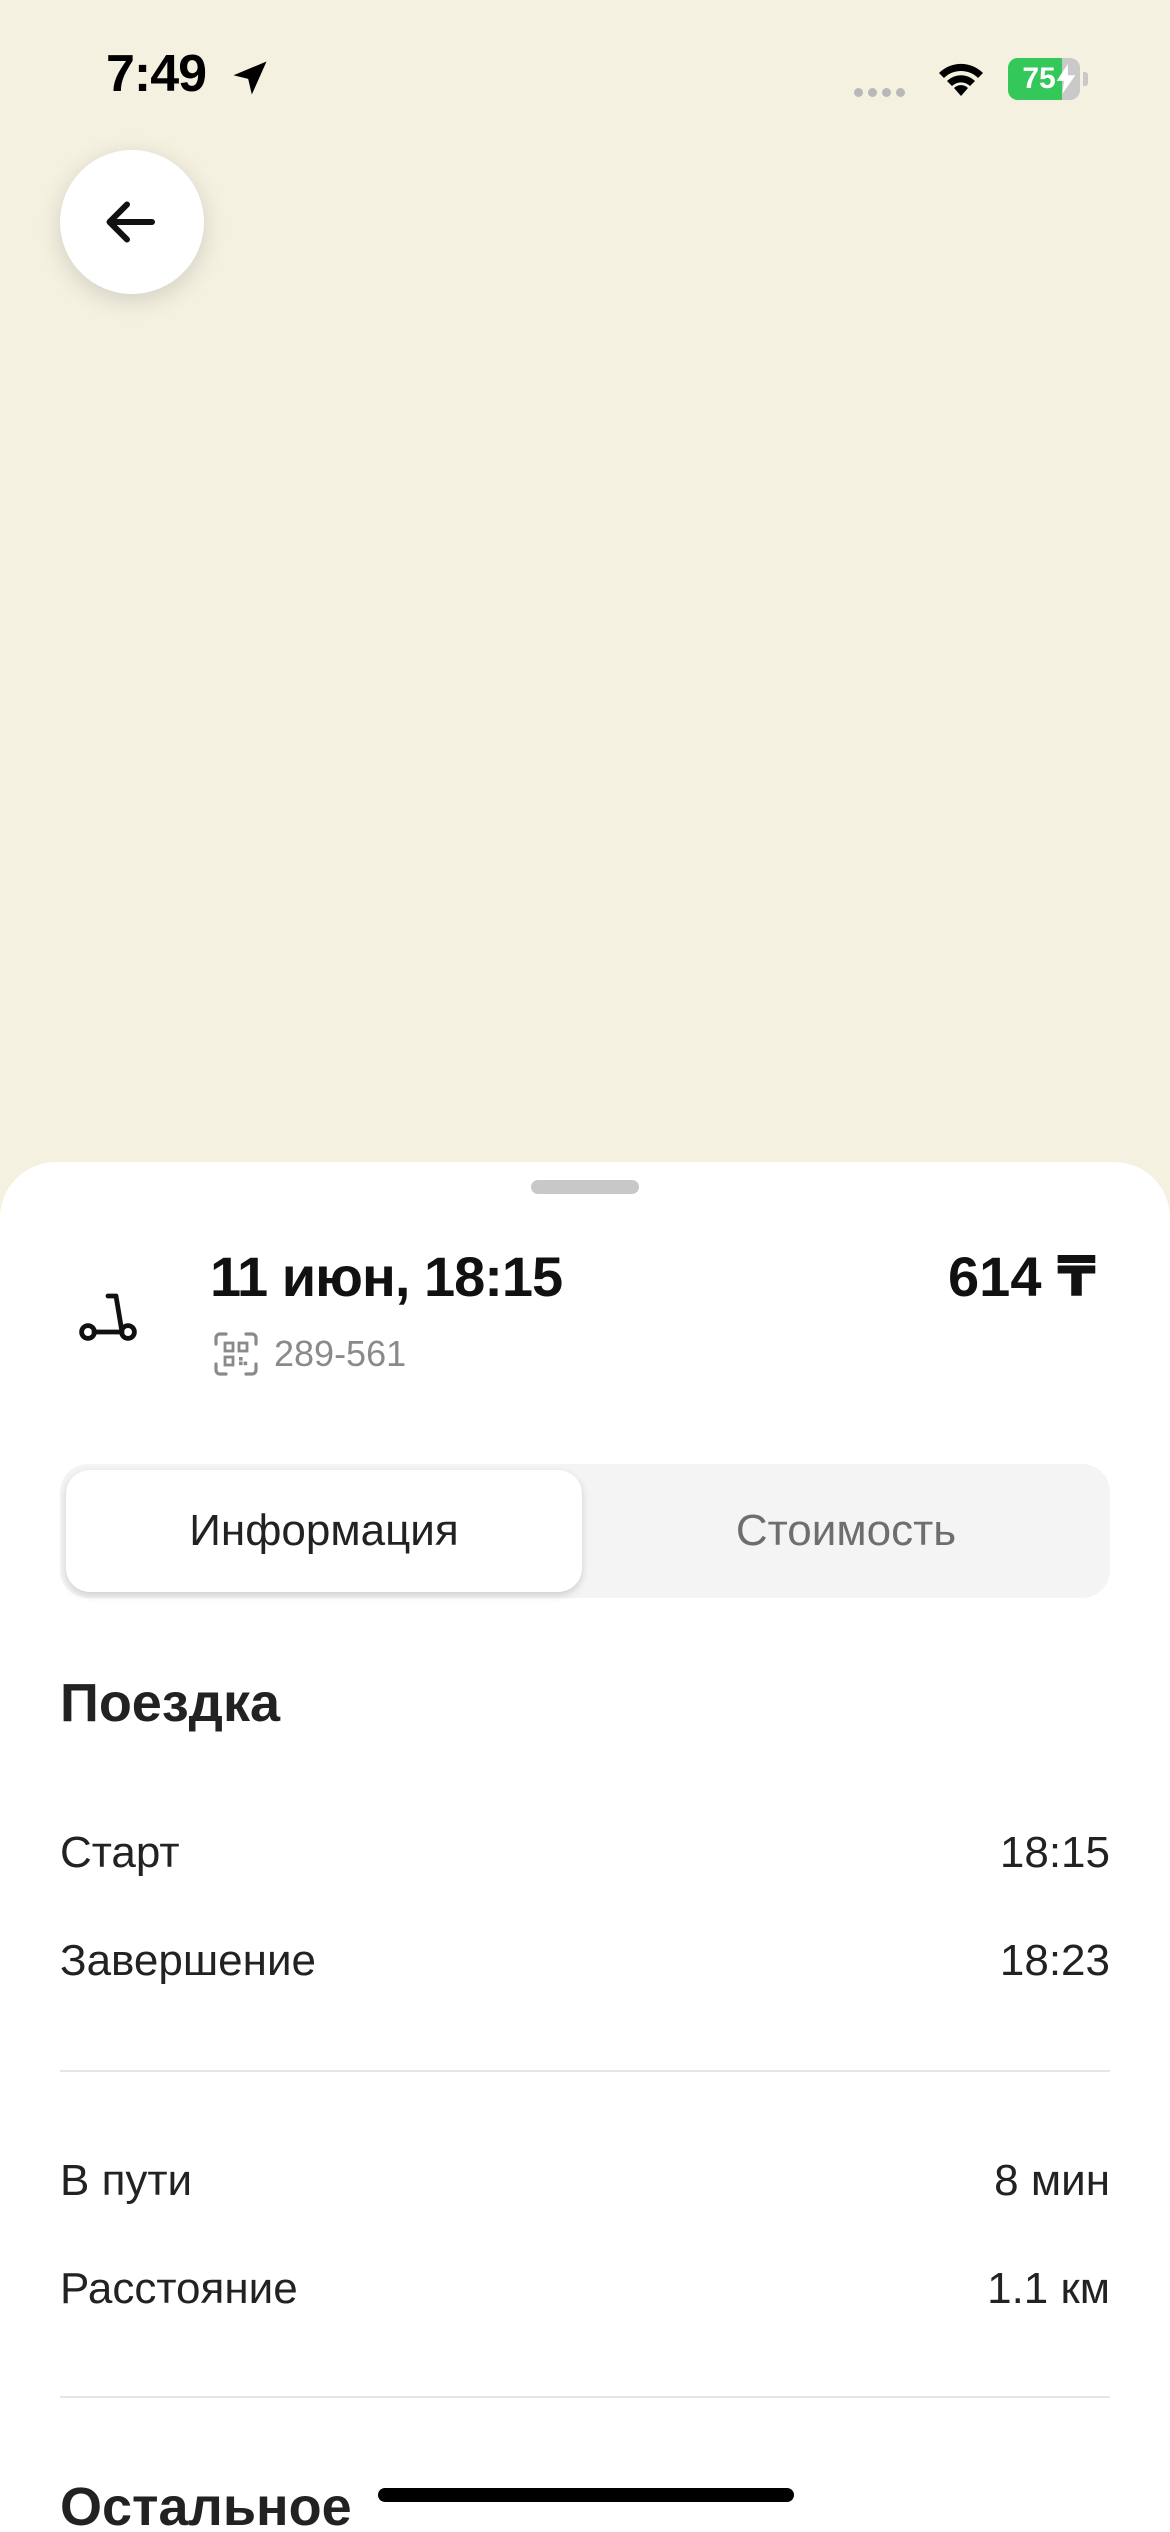  Describe the element at coordinates (585, 1187) in the screenshot. I see `sheet-grabber` at that location.